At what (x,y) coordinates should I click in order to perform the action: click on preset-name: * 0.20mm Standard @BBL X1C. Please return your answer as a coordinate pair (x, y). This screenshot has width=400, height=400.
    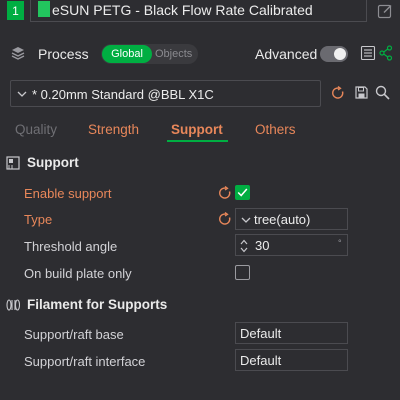
    Looking at the image, I should click on (123, 94).